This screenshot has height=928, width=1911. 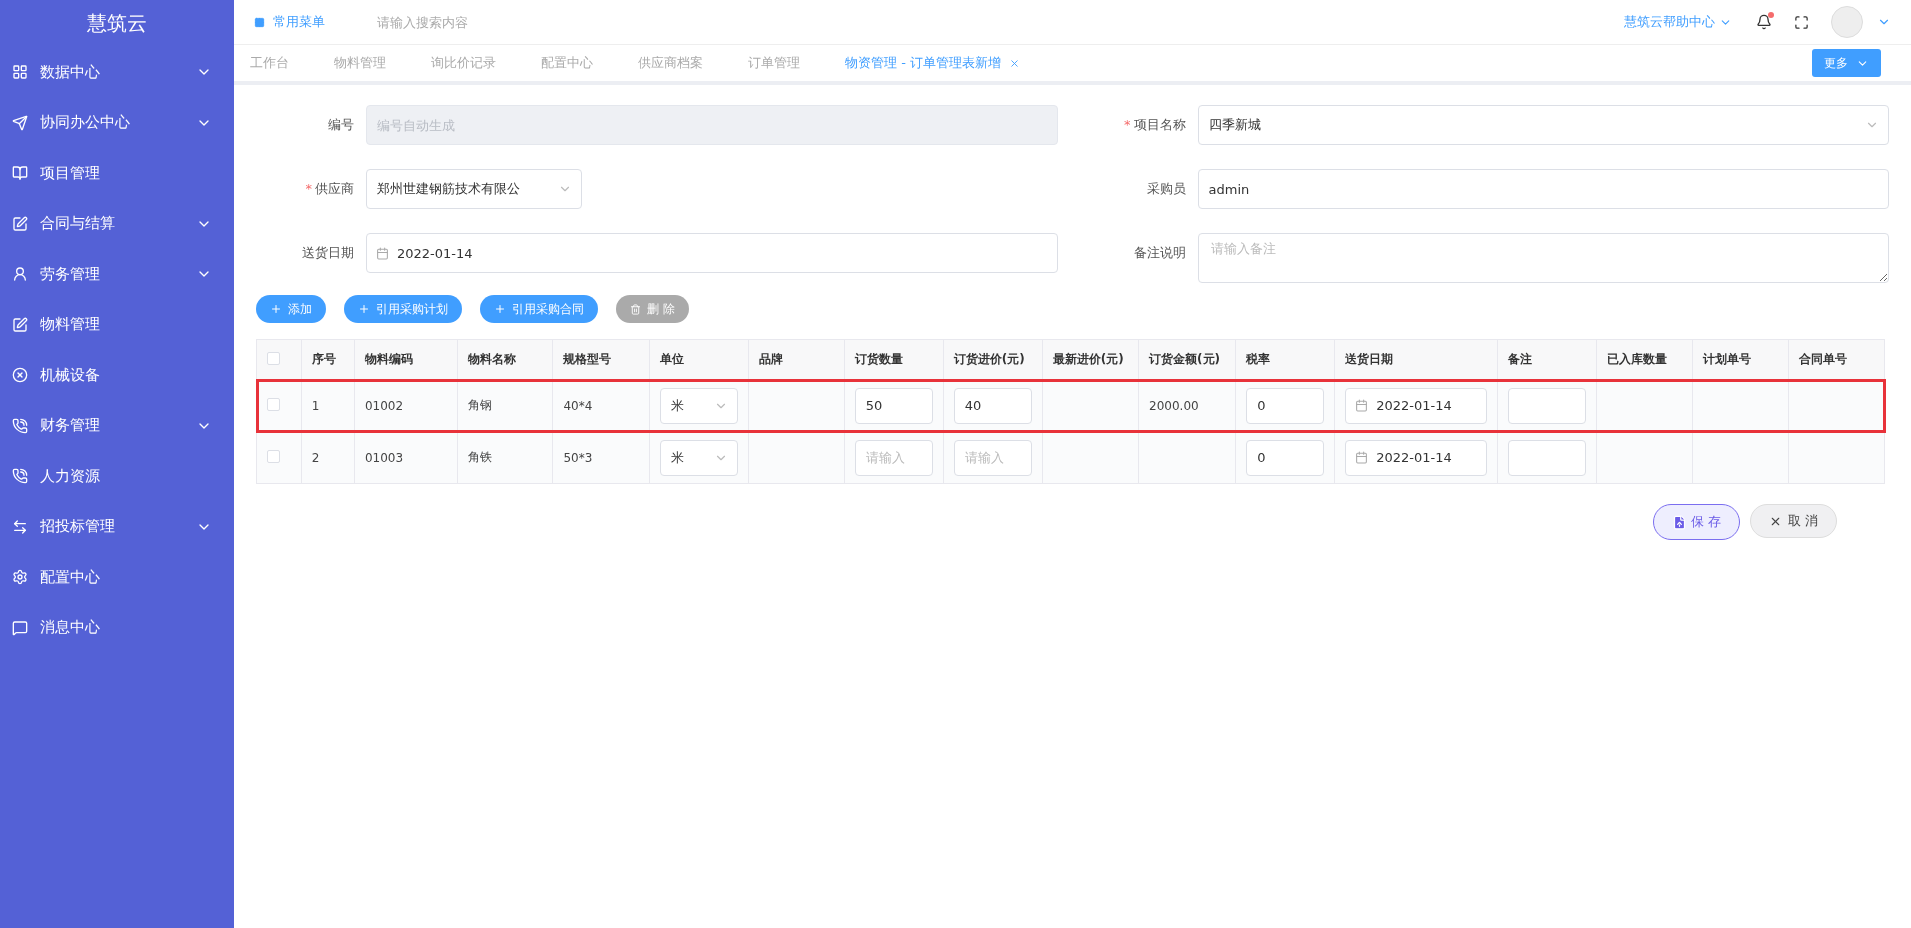 I want to click on header-cell: 序号, so click(x=328, y=359).